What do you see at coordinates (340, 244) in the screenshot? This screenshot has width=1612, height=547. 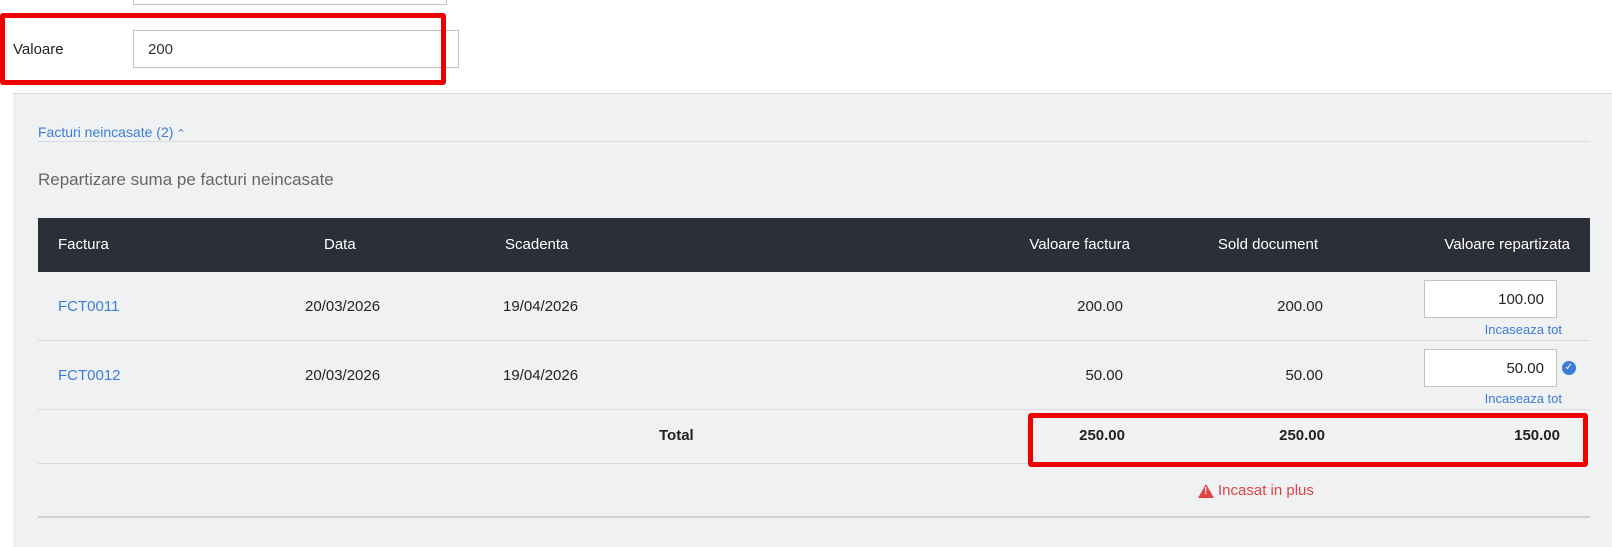 I see `column-header-date: Data` at bounding box center [340, 244].